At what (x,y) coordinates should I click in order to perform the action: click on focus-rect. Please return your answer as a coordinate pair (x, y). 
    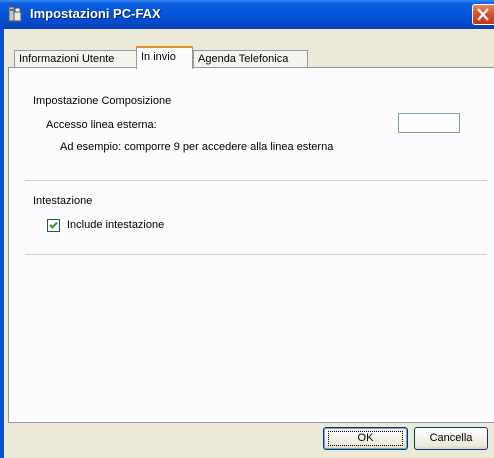
    Looking at the image, I should click on (365, 438).